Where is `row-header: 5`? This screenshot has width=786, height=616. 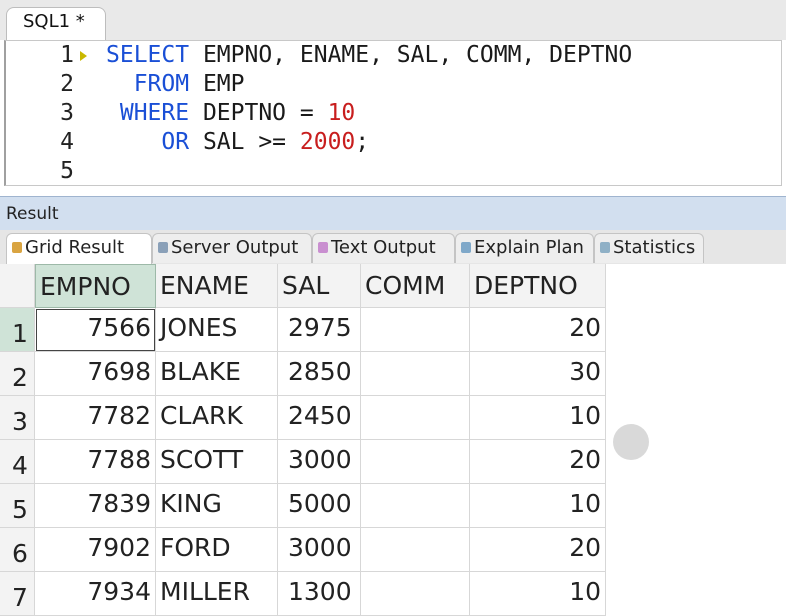
row-header: 5 is located at coordinates (17, 506).